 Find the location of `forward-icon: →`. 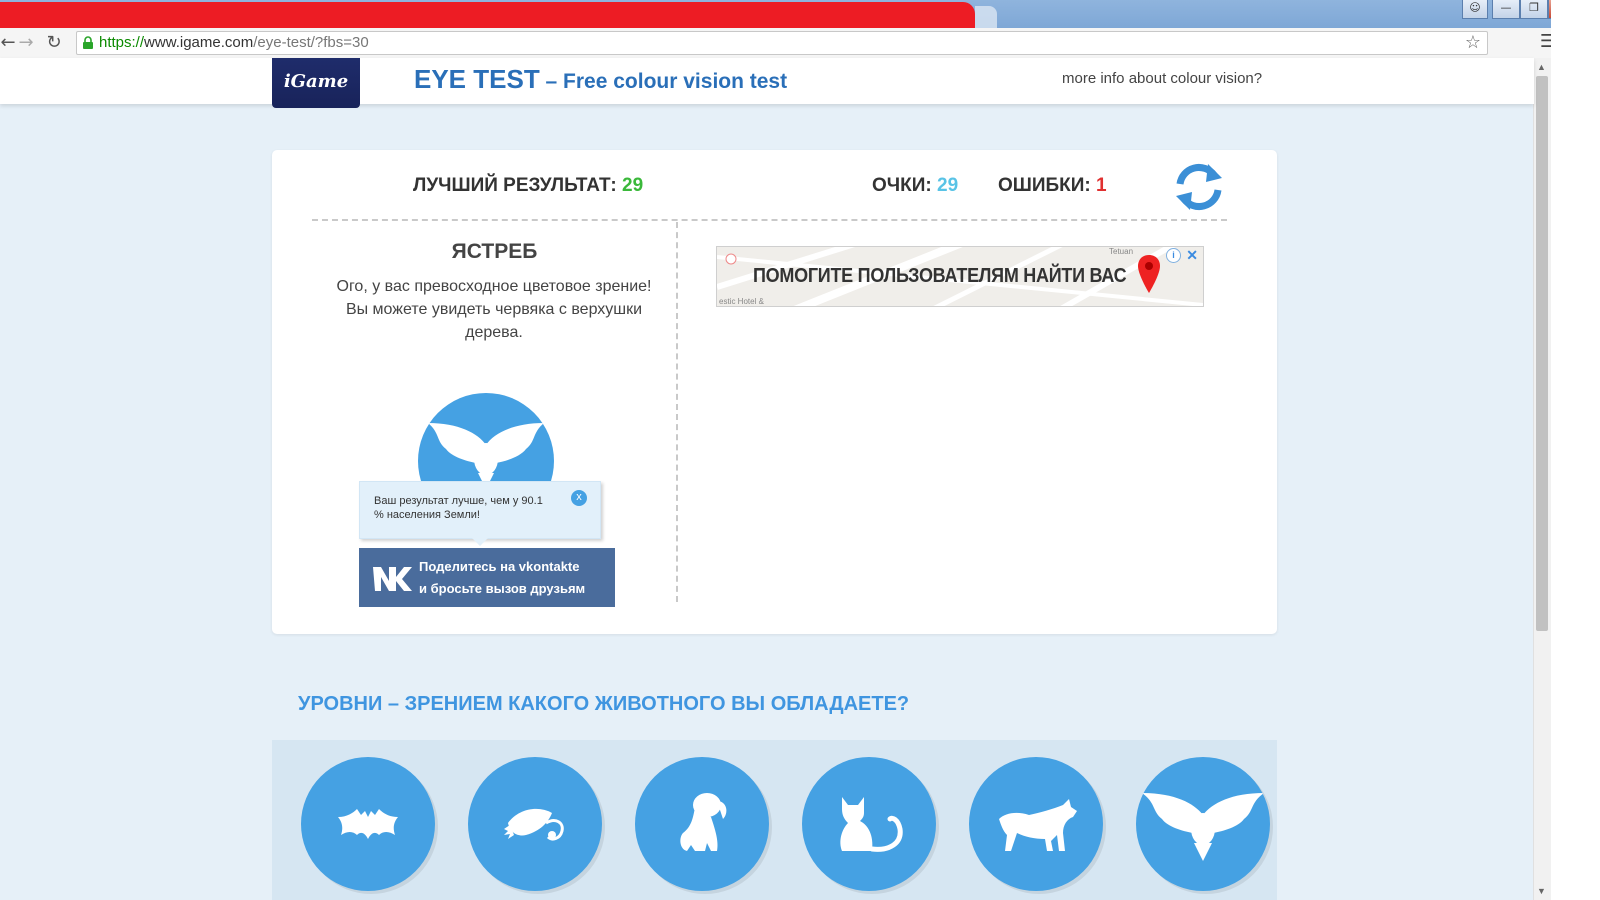

forward-icon: → is located at coordinates (26, 43).